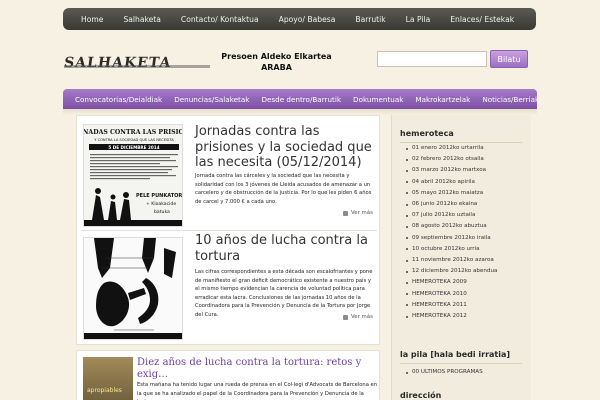 The height and width of the screenshot is (400, 600). I want to click on nav-home: Home, so click(92, 19).